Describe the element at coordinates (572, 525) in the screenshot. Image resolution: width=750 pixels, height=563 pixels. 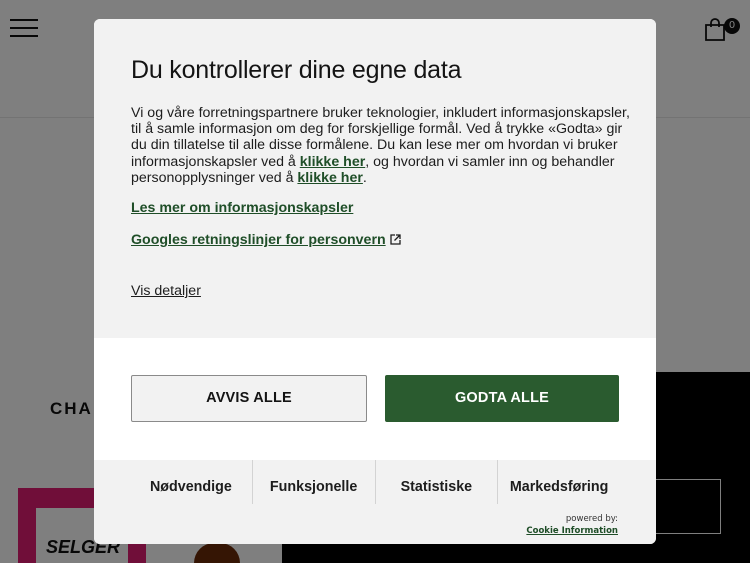
I see `powered-by: powered by: Cookie Information` at that location.